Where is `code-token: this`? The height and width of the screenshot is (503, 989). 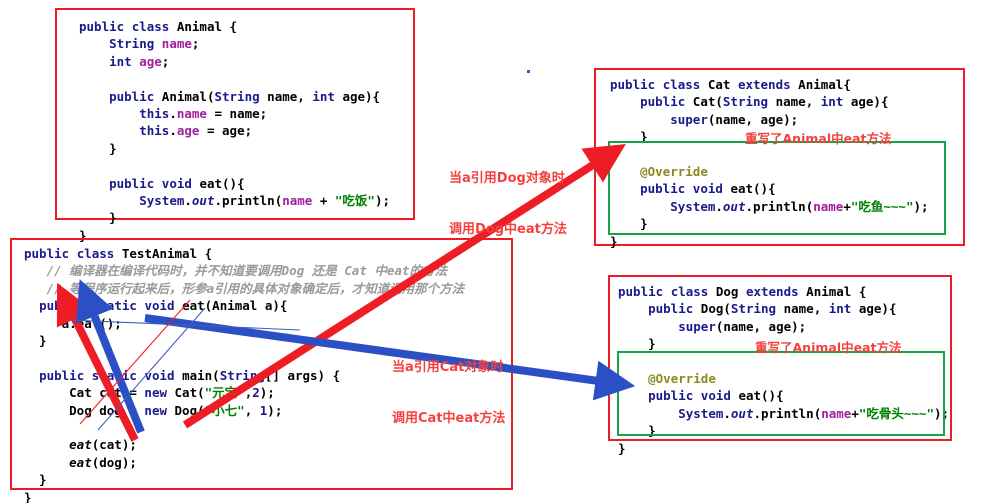 code-token: this is located at coordinates (154, 114).